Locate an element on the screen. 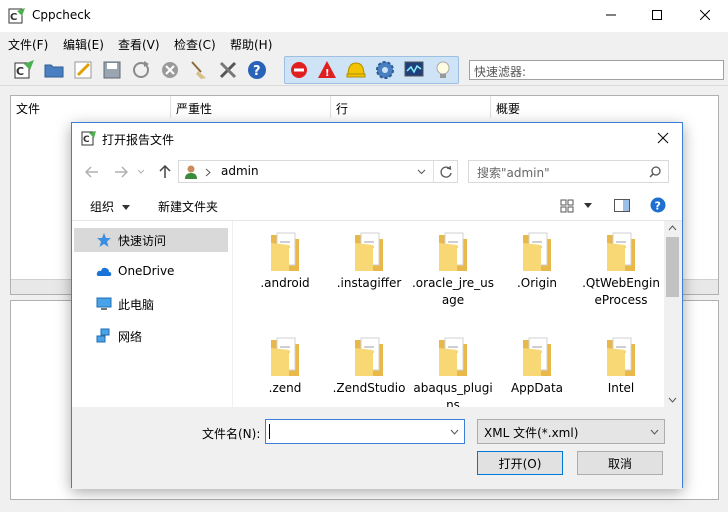 The width and height of the screenshot is (728, 512). error-icon is located at coordinates (299, 70).